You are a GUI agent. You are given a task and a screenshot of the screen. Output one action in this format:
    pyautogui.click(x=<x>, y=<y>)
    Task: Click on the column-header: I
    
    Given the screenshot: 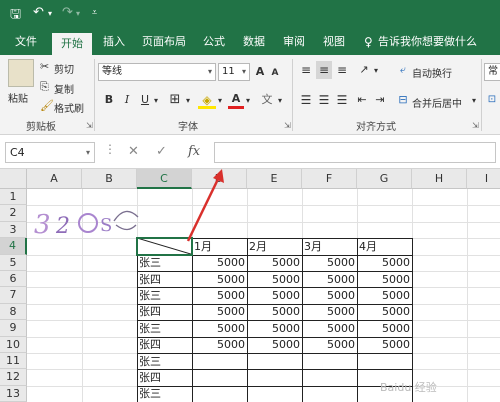 What is the action you would take?
    pyautogui.click(x=483, y=179)
    